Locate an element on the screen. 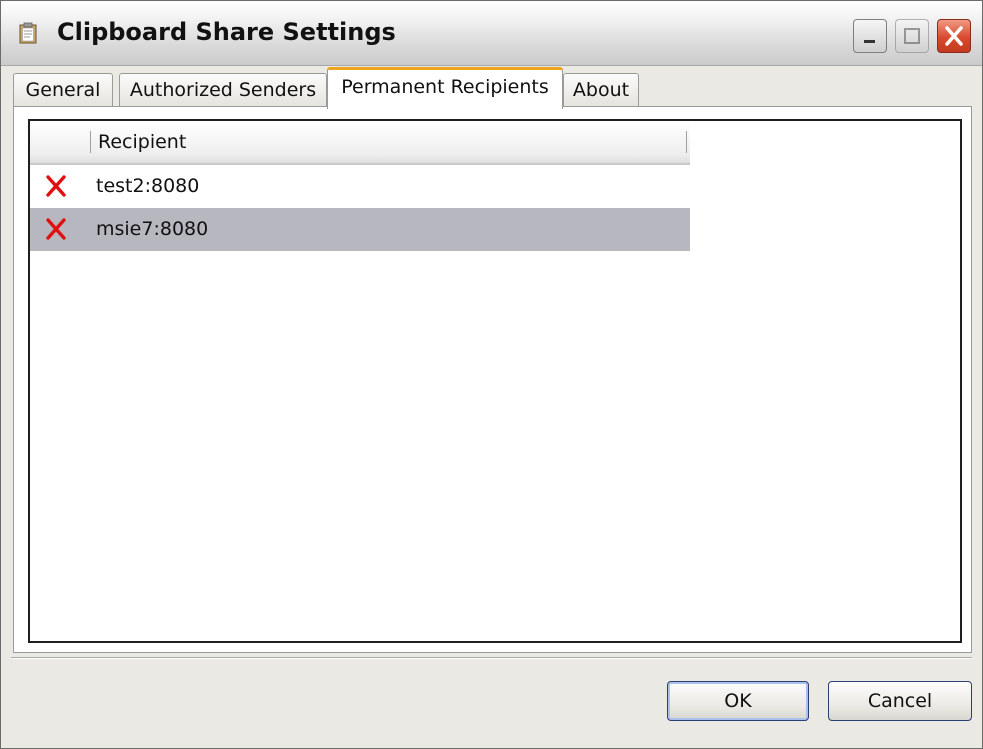 Image resolution: width=983 pixels, height=749 pixels. window-title: Clipboard Share Settings is located at coordinates (226, 32).